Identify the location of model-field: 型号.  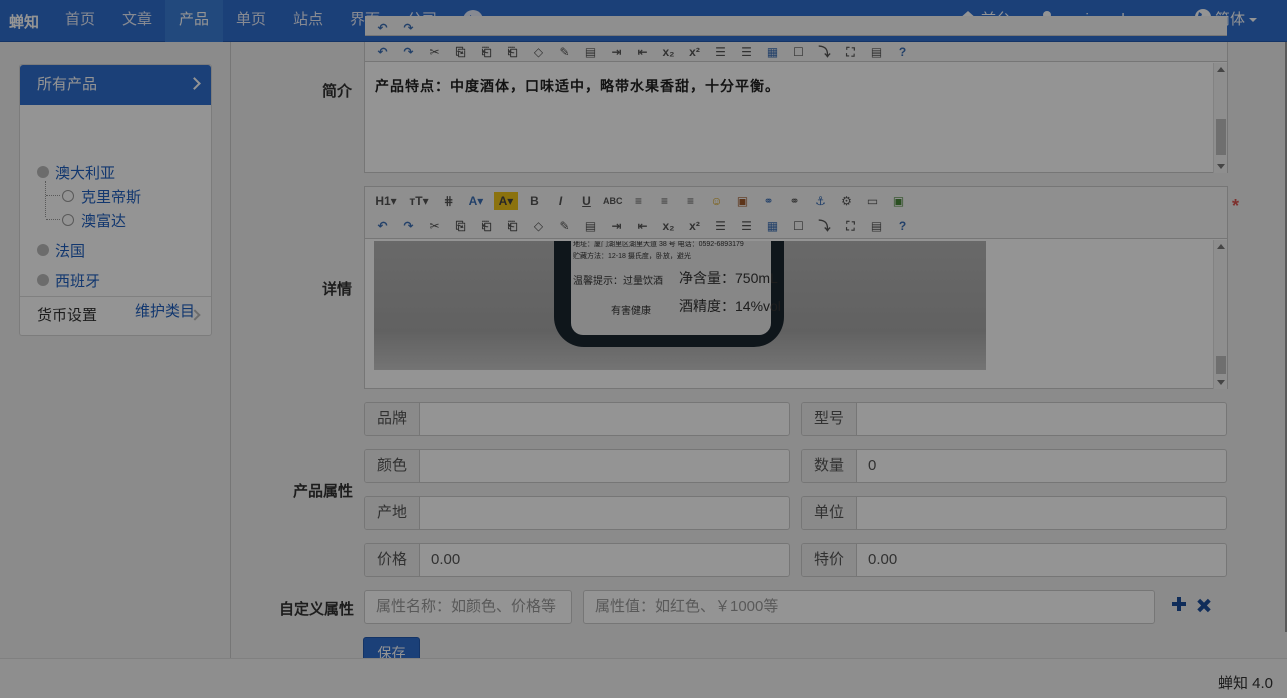
(1014, 419).